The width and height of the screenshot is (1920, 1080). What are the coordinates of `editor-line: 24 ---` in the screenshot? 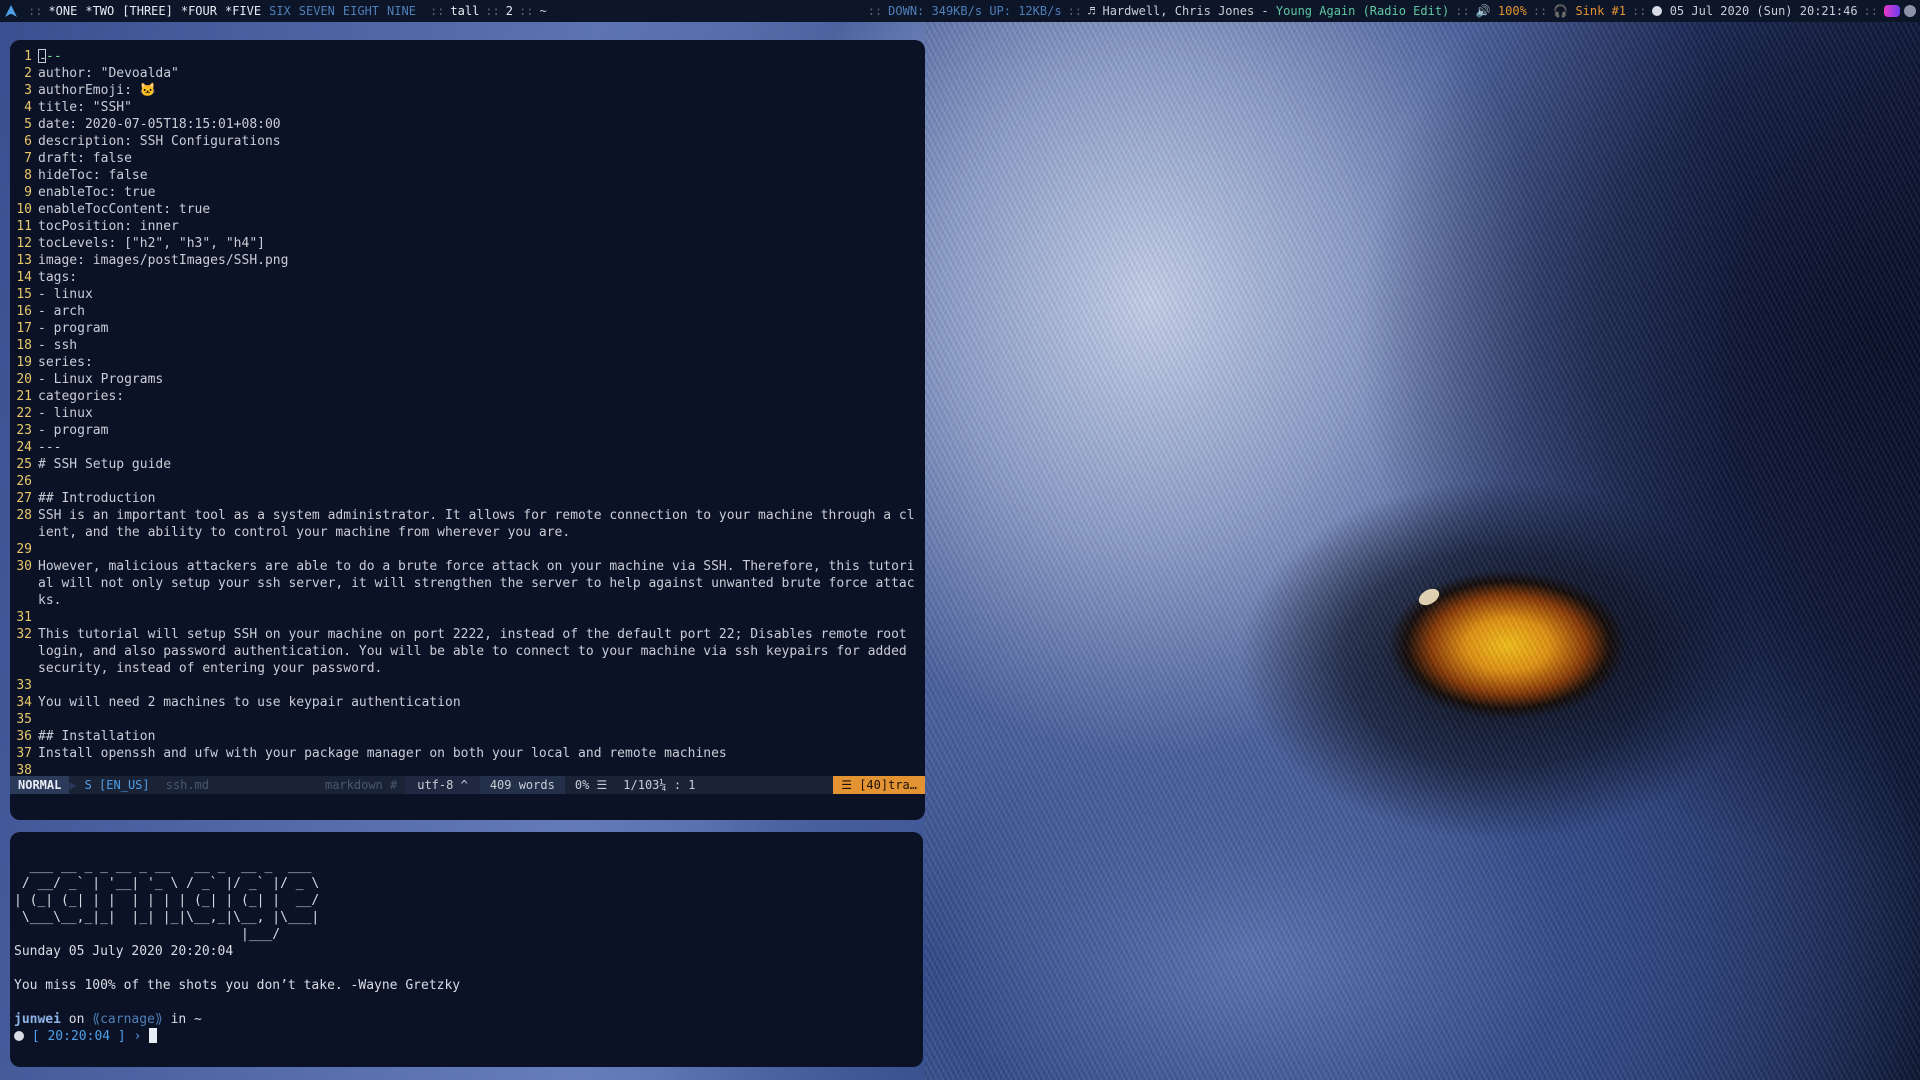 It's located at (467, 447).